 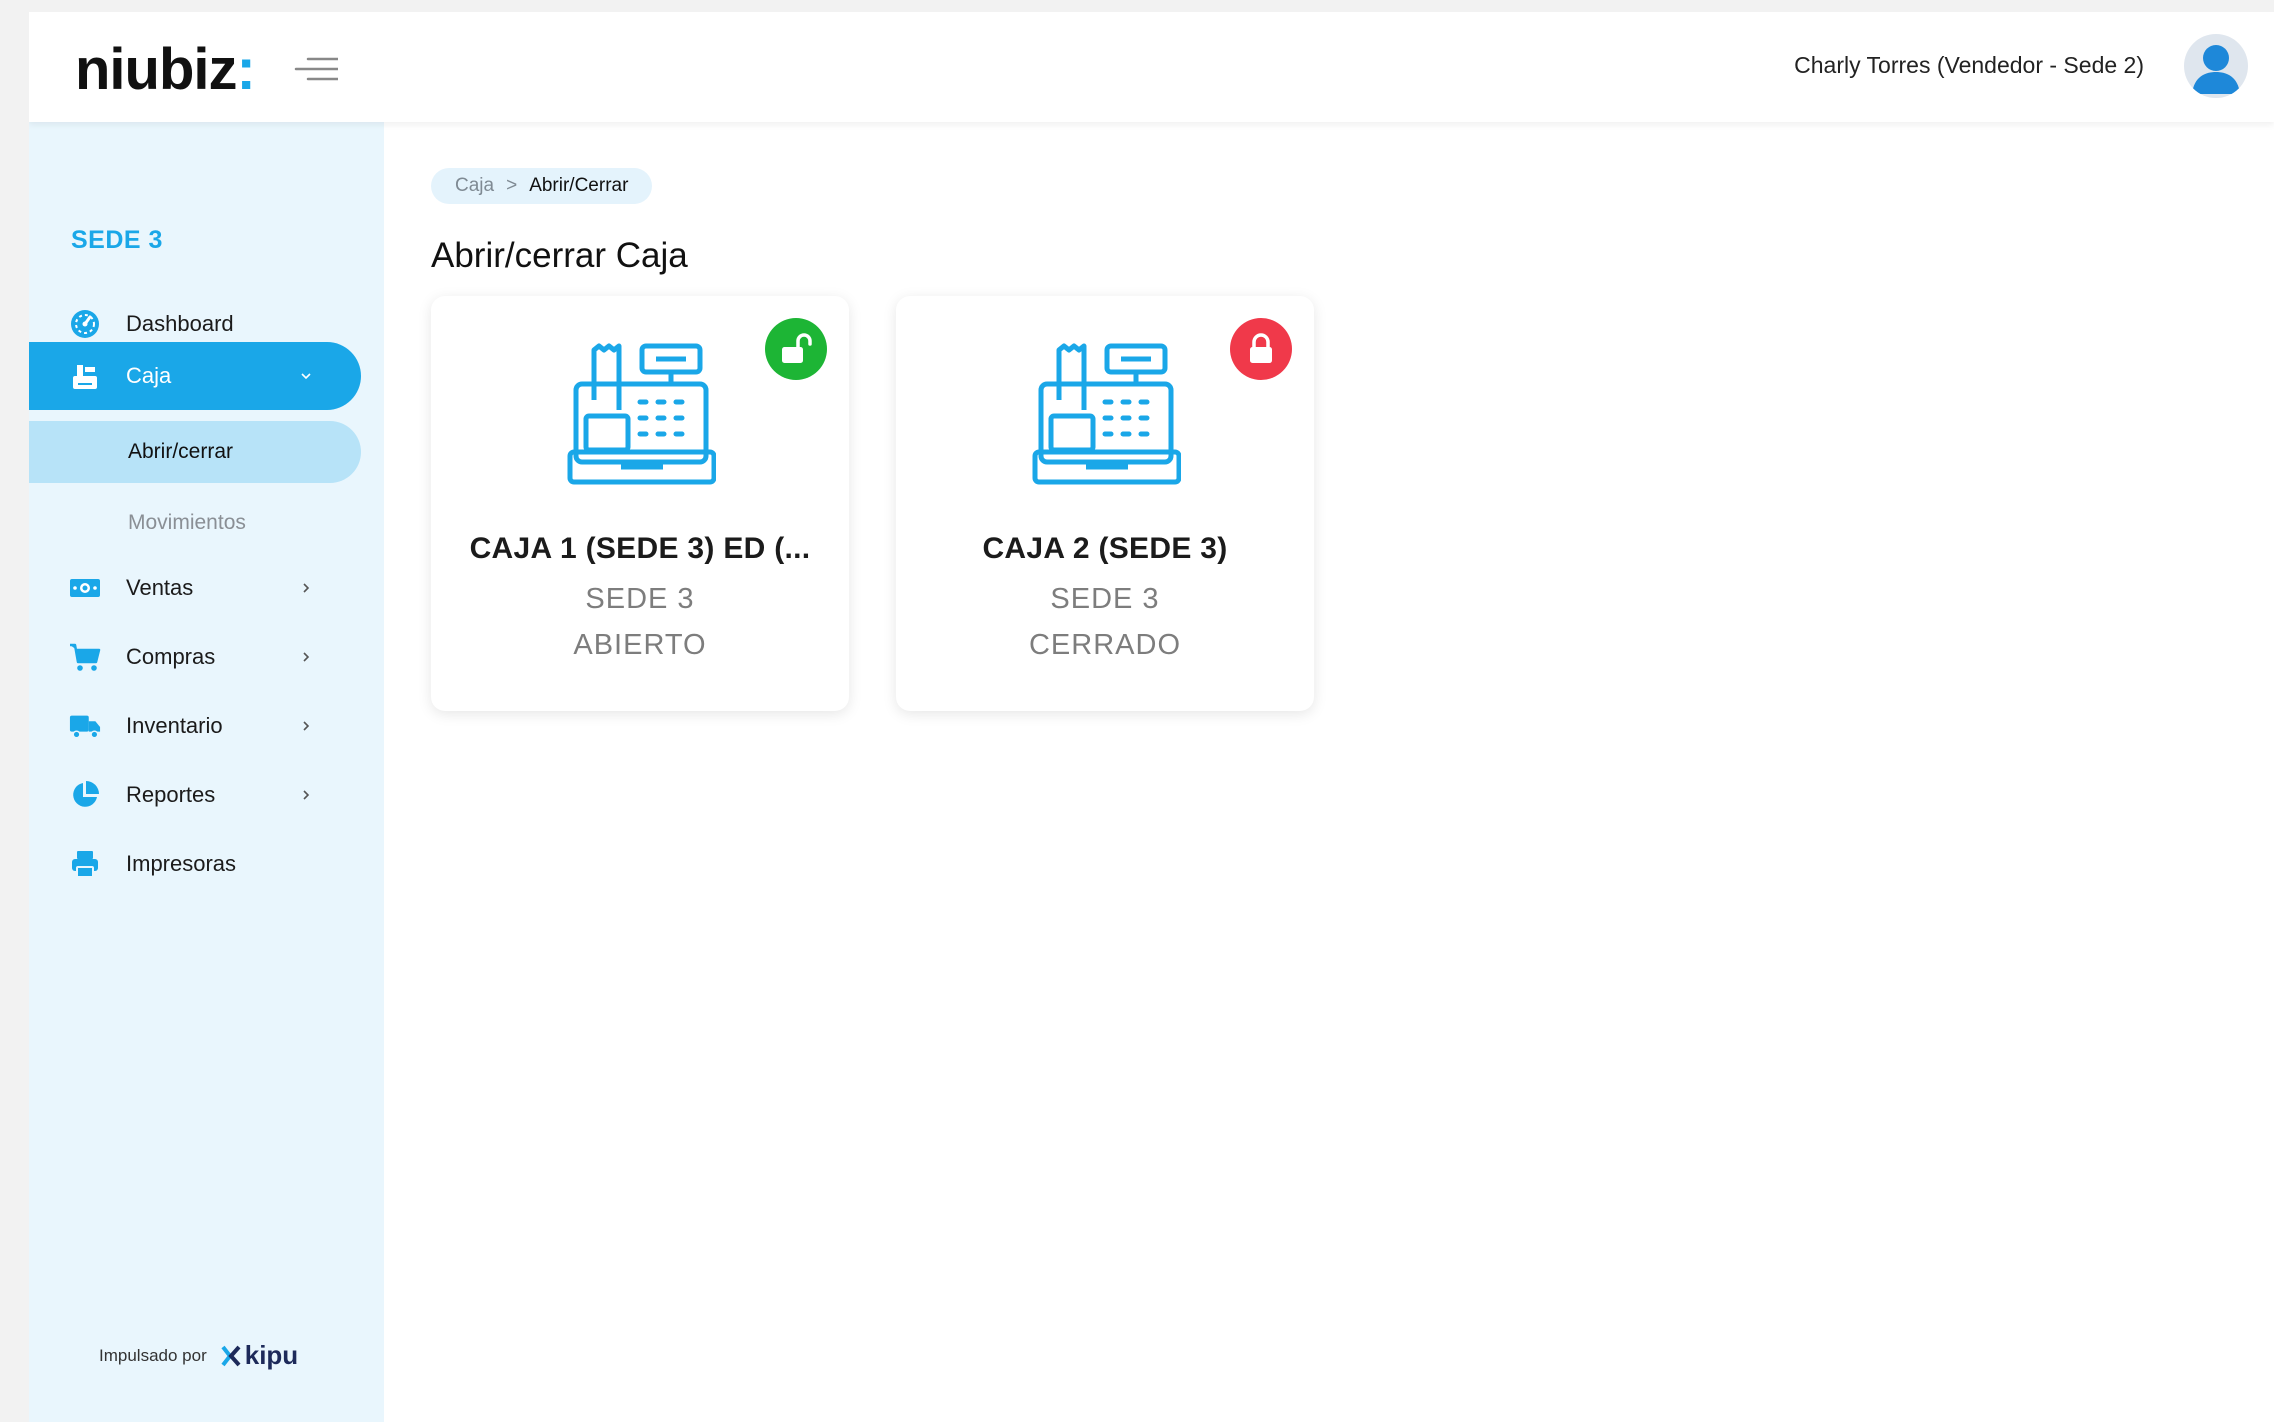 What do you see at coordinates (85, 726) in the screenshot?
I see `truck-icon` at bounding box center [85, 726].